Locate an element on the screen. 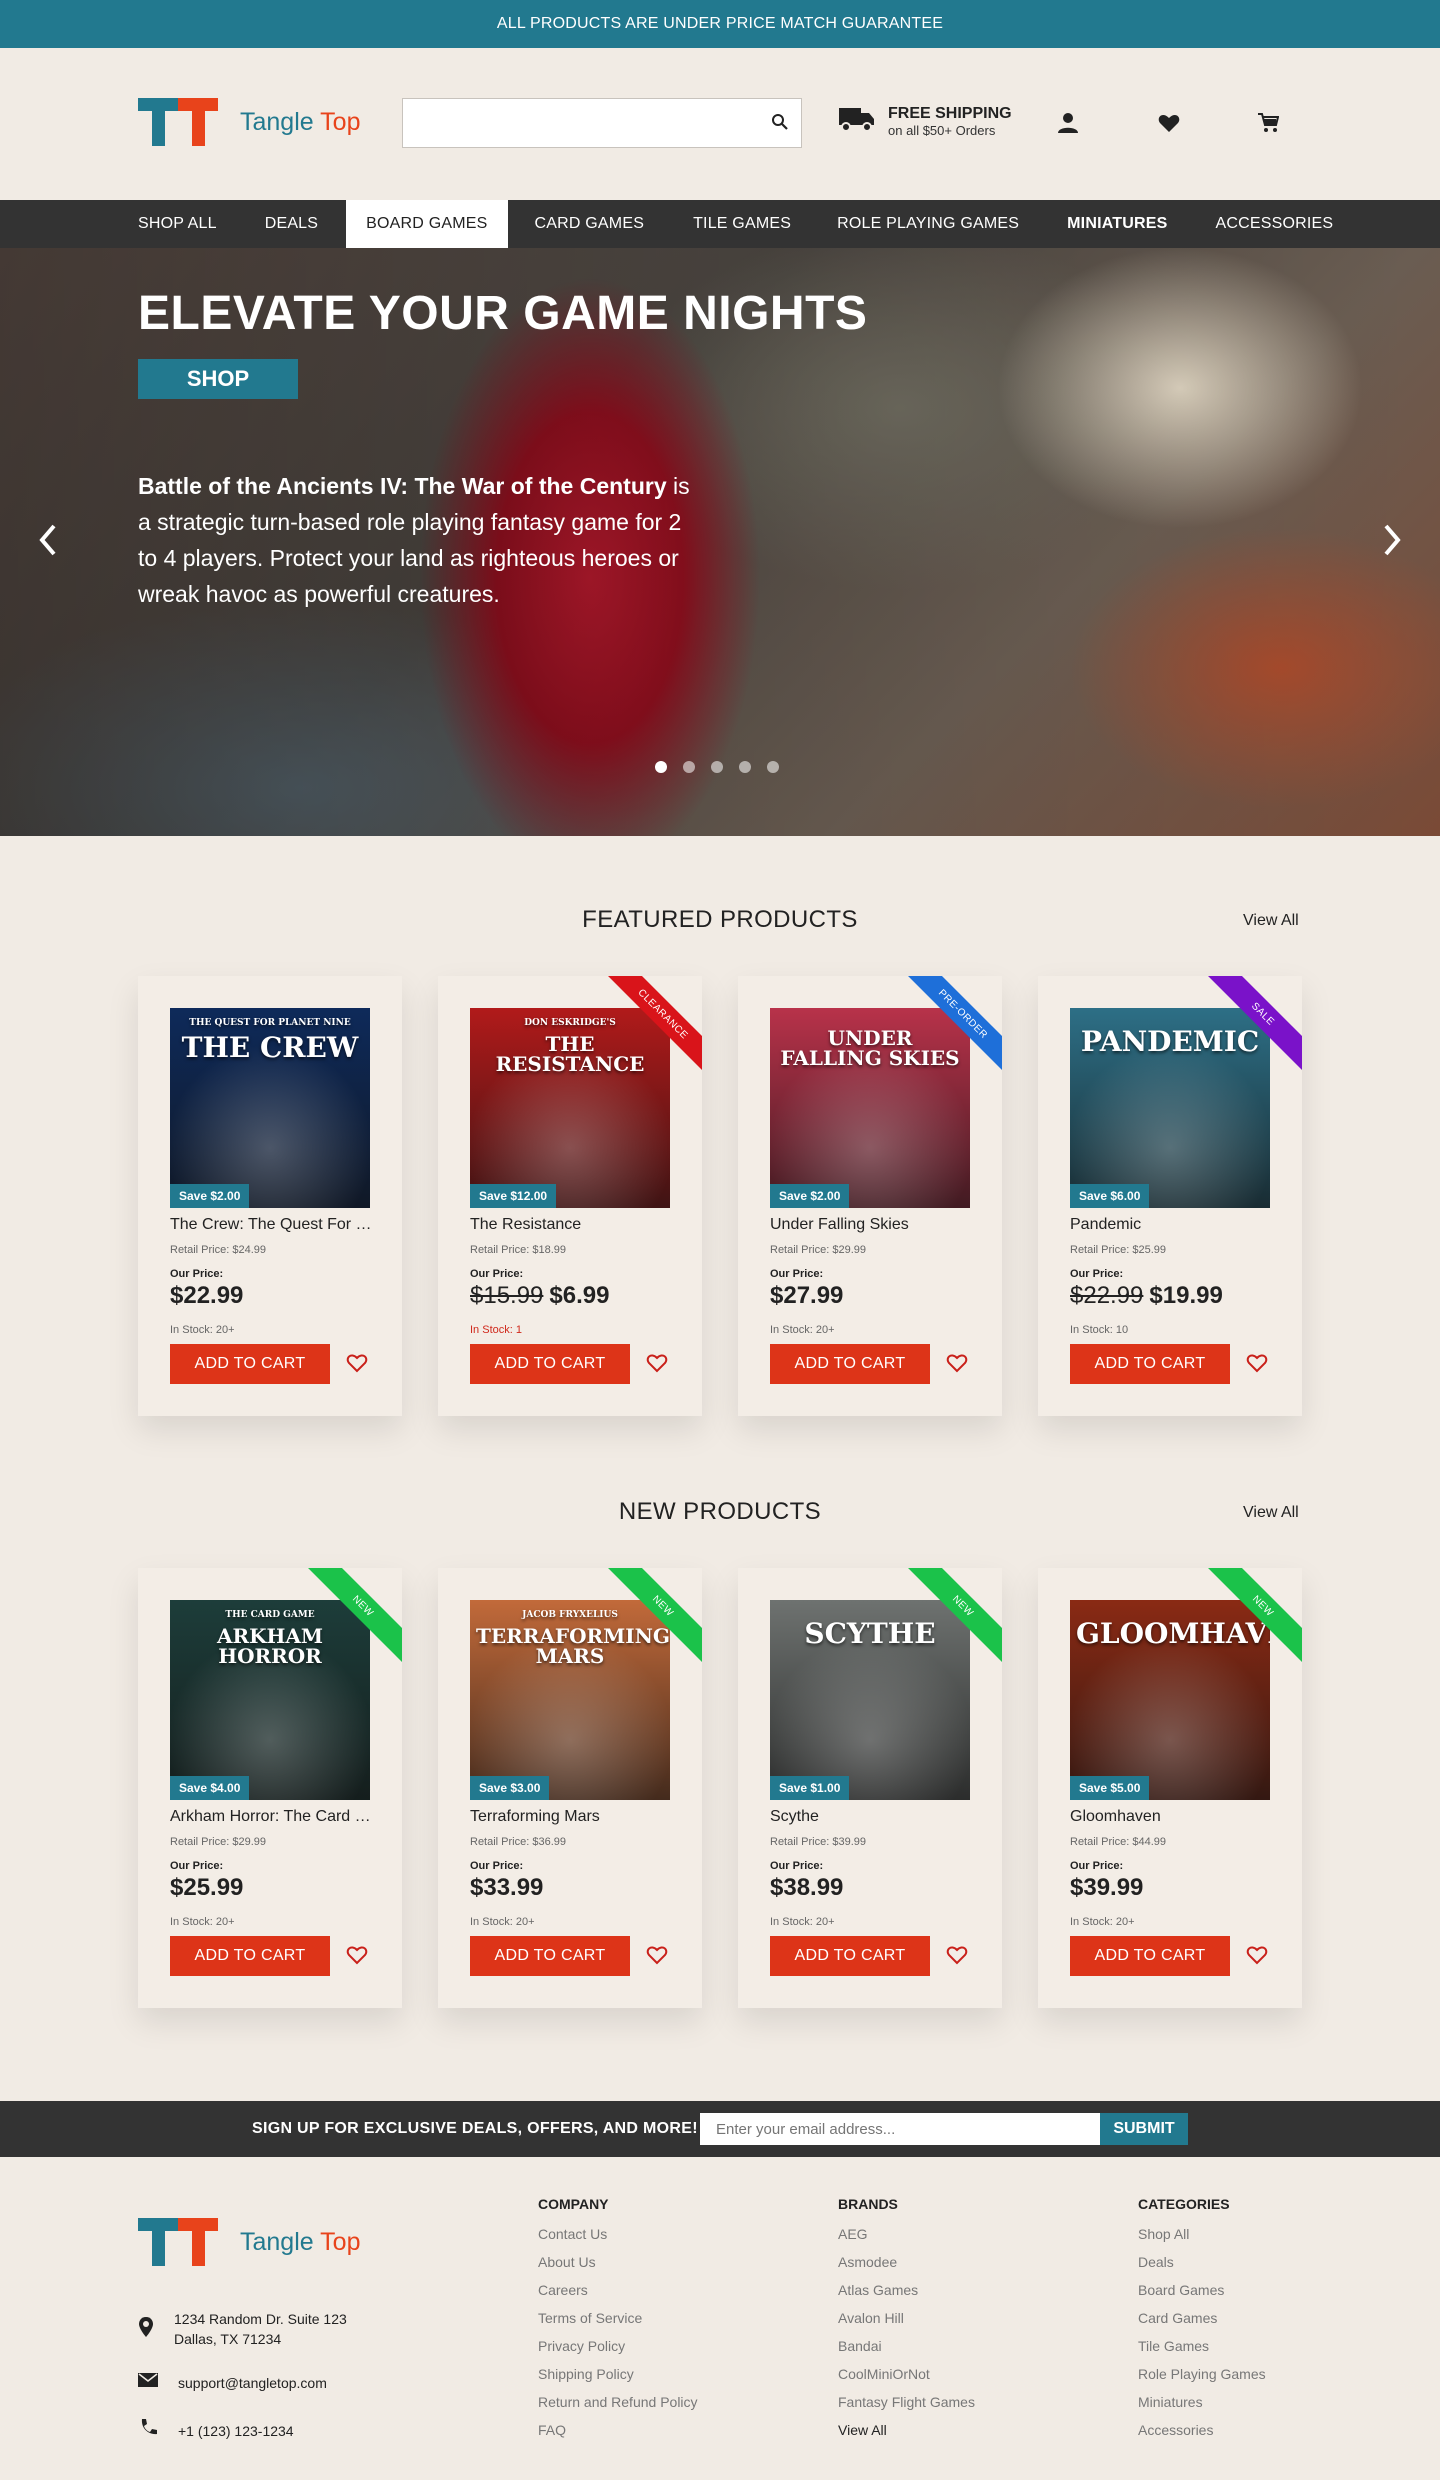 This screenshot has height=2480, width=1440. nav-role-playing-games: ROLE PLAYING GAMES is located at coordinates (928, 224).